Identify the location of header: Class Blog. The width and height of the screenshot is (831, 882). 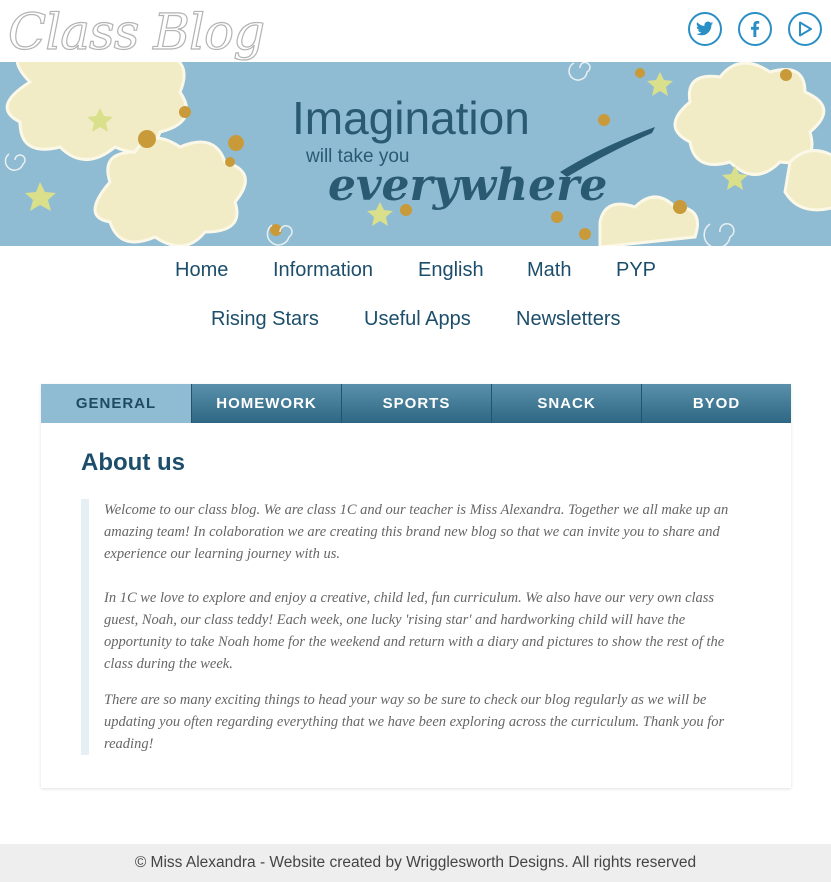
(415, 31).